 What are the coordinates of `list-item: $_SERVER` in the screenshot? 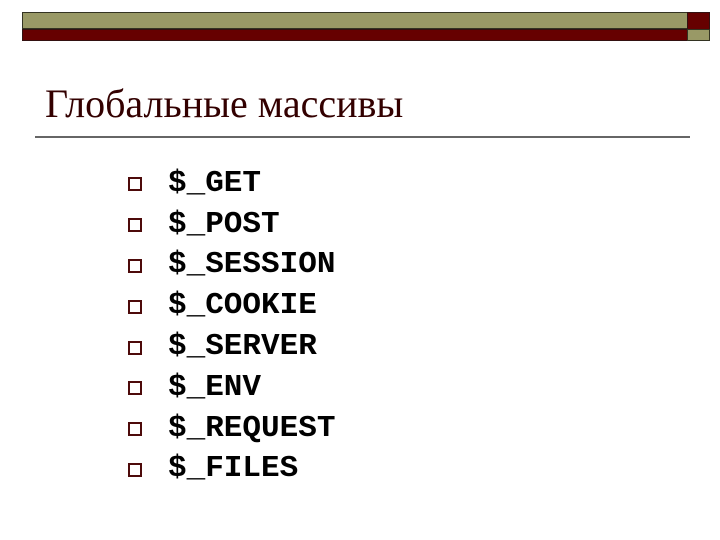 It's located at (231, 346).